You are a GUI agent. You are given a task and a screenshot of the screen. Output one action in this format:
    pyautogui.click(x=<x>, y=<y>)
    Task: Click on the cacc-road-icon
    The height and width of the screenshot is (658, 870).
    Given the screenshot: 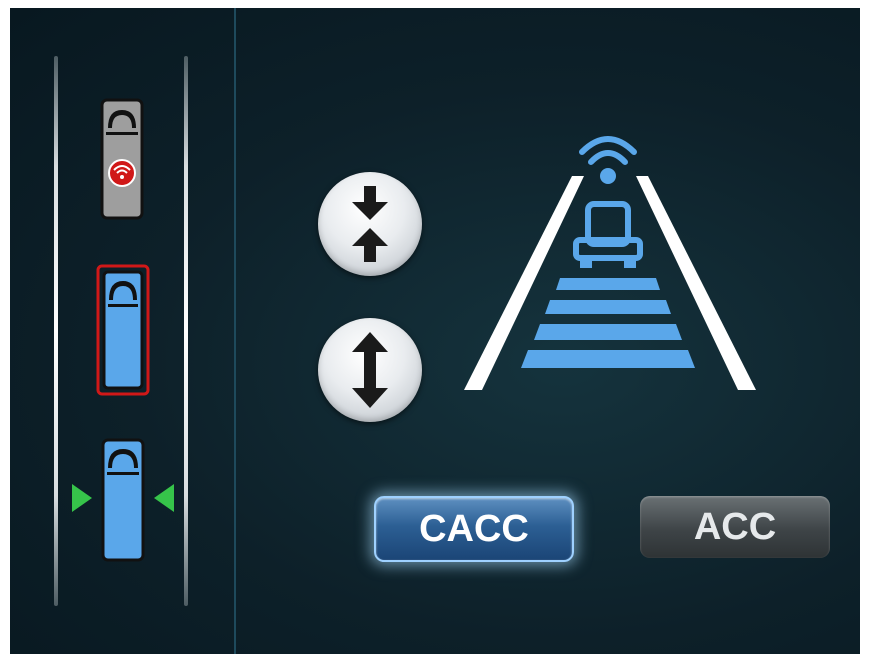 What is the action you would take?
    pyautogui.click(x=610, y=263)
    